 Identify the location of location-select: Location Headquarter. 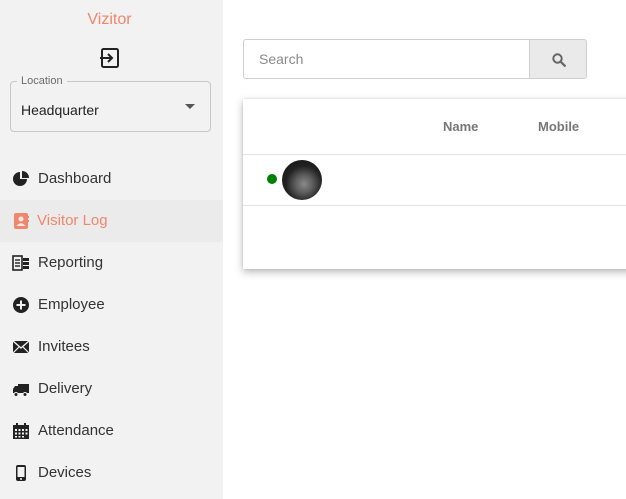
(110, 103).